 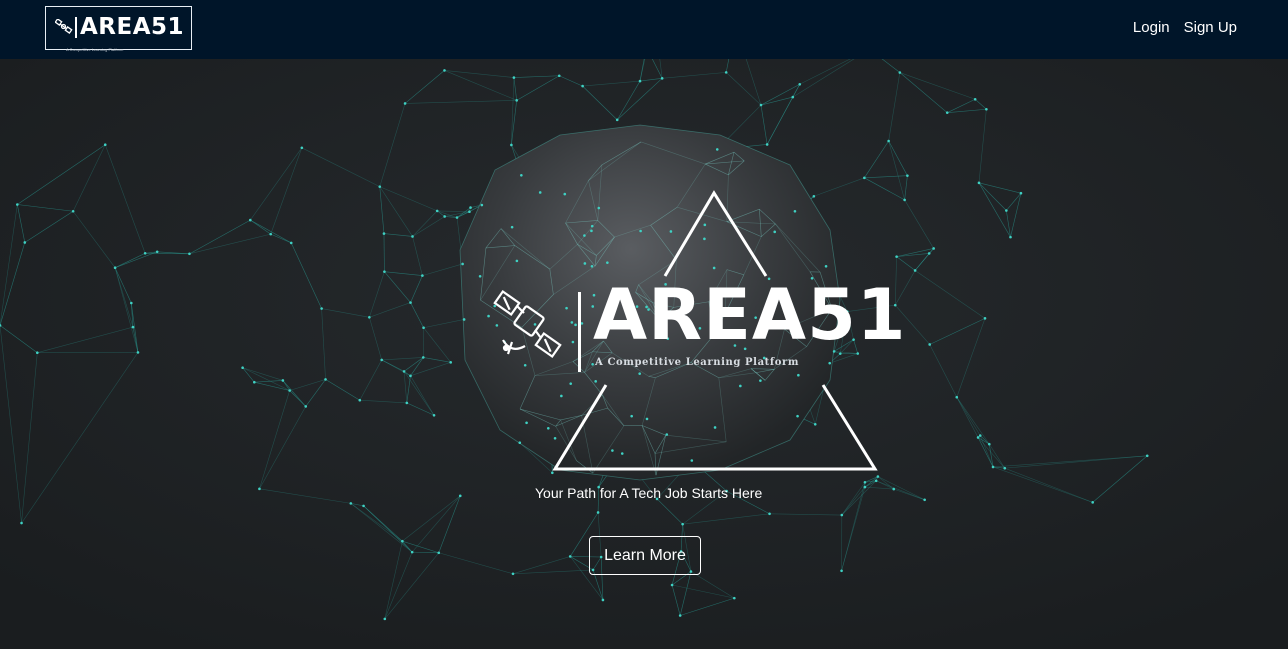 What do you see at coordinates (76, 27) in the screenshot?
I see `logo-divider` at bounding box center [76, 27].